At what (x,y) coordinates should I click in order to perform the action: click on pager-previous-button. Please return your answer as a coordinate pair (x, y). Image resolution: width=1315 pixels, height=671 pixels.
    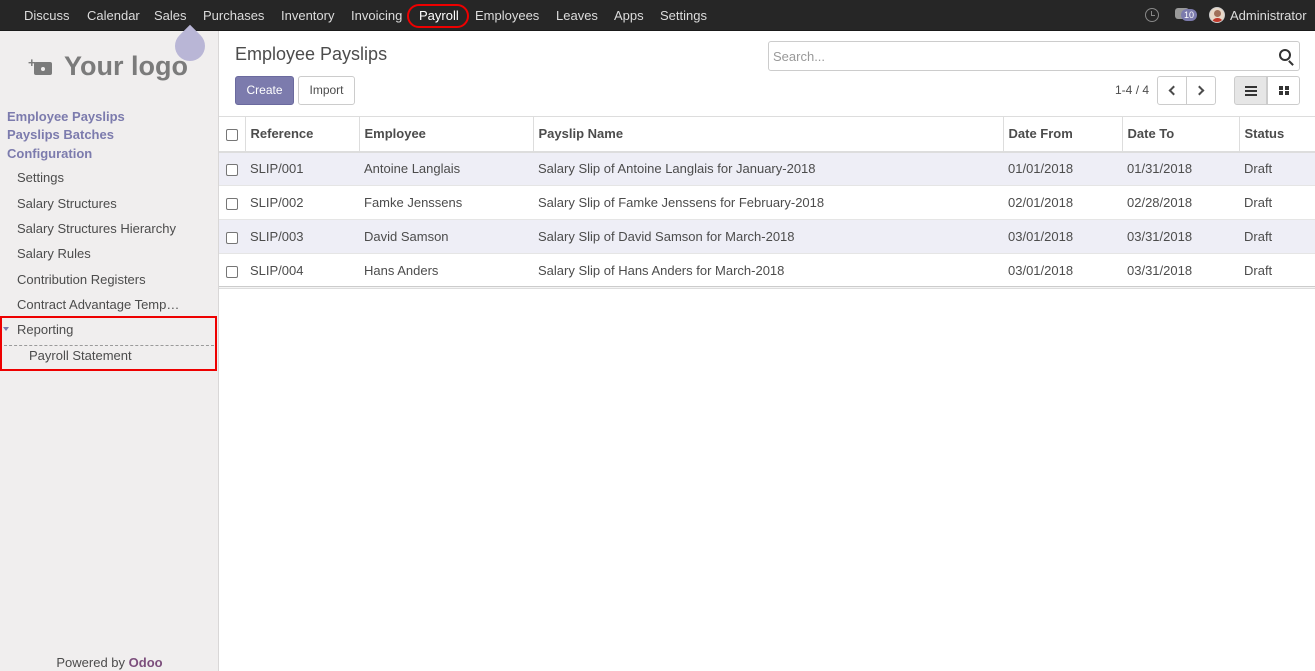
    Looking at the image, I should click on (1172, 90).